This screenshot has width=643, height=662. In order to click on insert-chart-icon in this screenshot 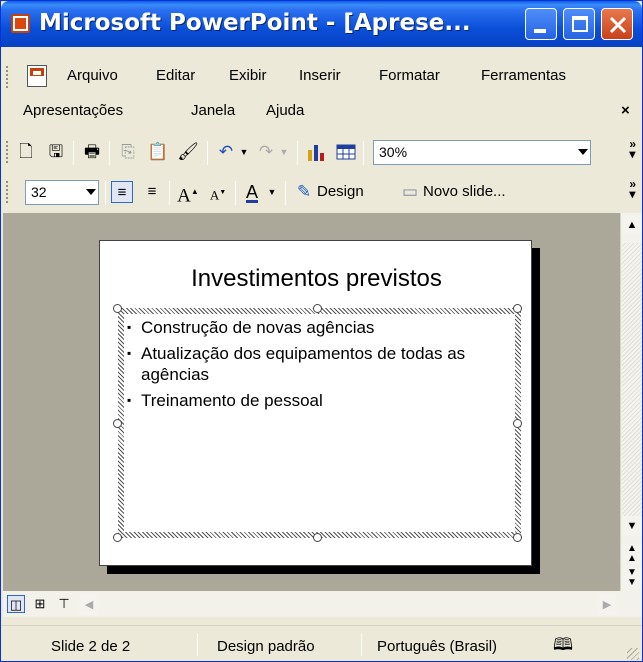, I will do `click(316, 152)`.